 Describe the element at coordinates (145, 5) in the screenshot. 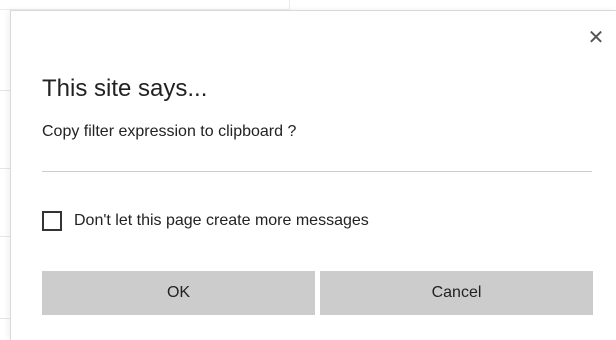

I see `background-page-edge` at that location.